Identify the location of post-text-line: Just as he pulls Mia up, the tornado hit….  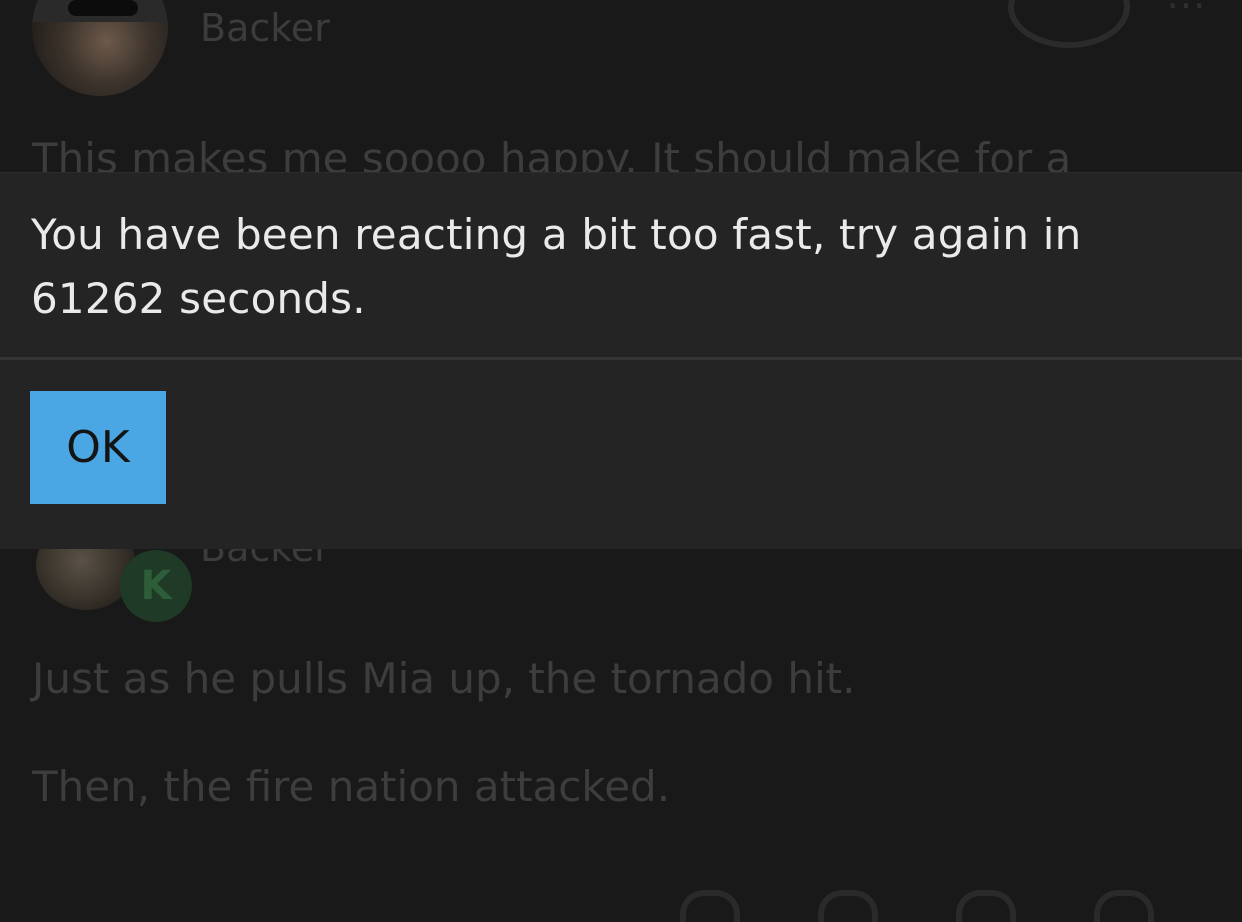
(444, 678).